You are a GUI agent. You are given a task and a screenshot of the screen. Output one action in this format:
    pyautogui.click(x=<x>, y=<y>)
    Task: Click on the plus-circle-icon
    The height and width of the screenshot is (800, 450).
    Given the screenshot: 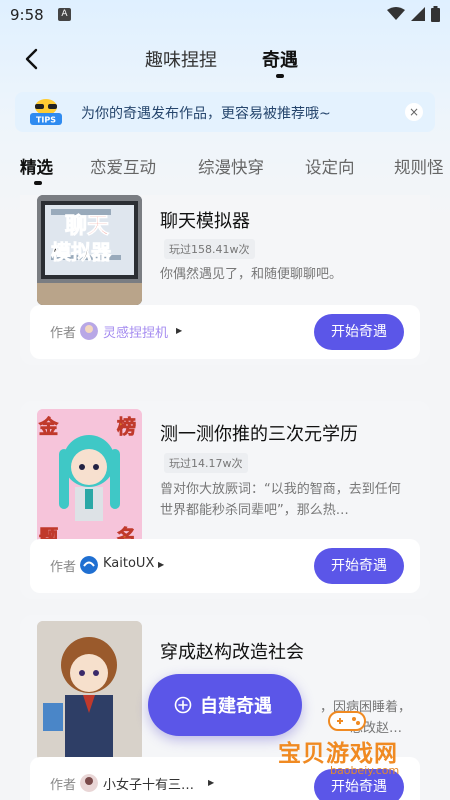 What is the action you would take?
    pyautogui.click(x=183, y=705)
    